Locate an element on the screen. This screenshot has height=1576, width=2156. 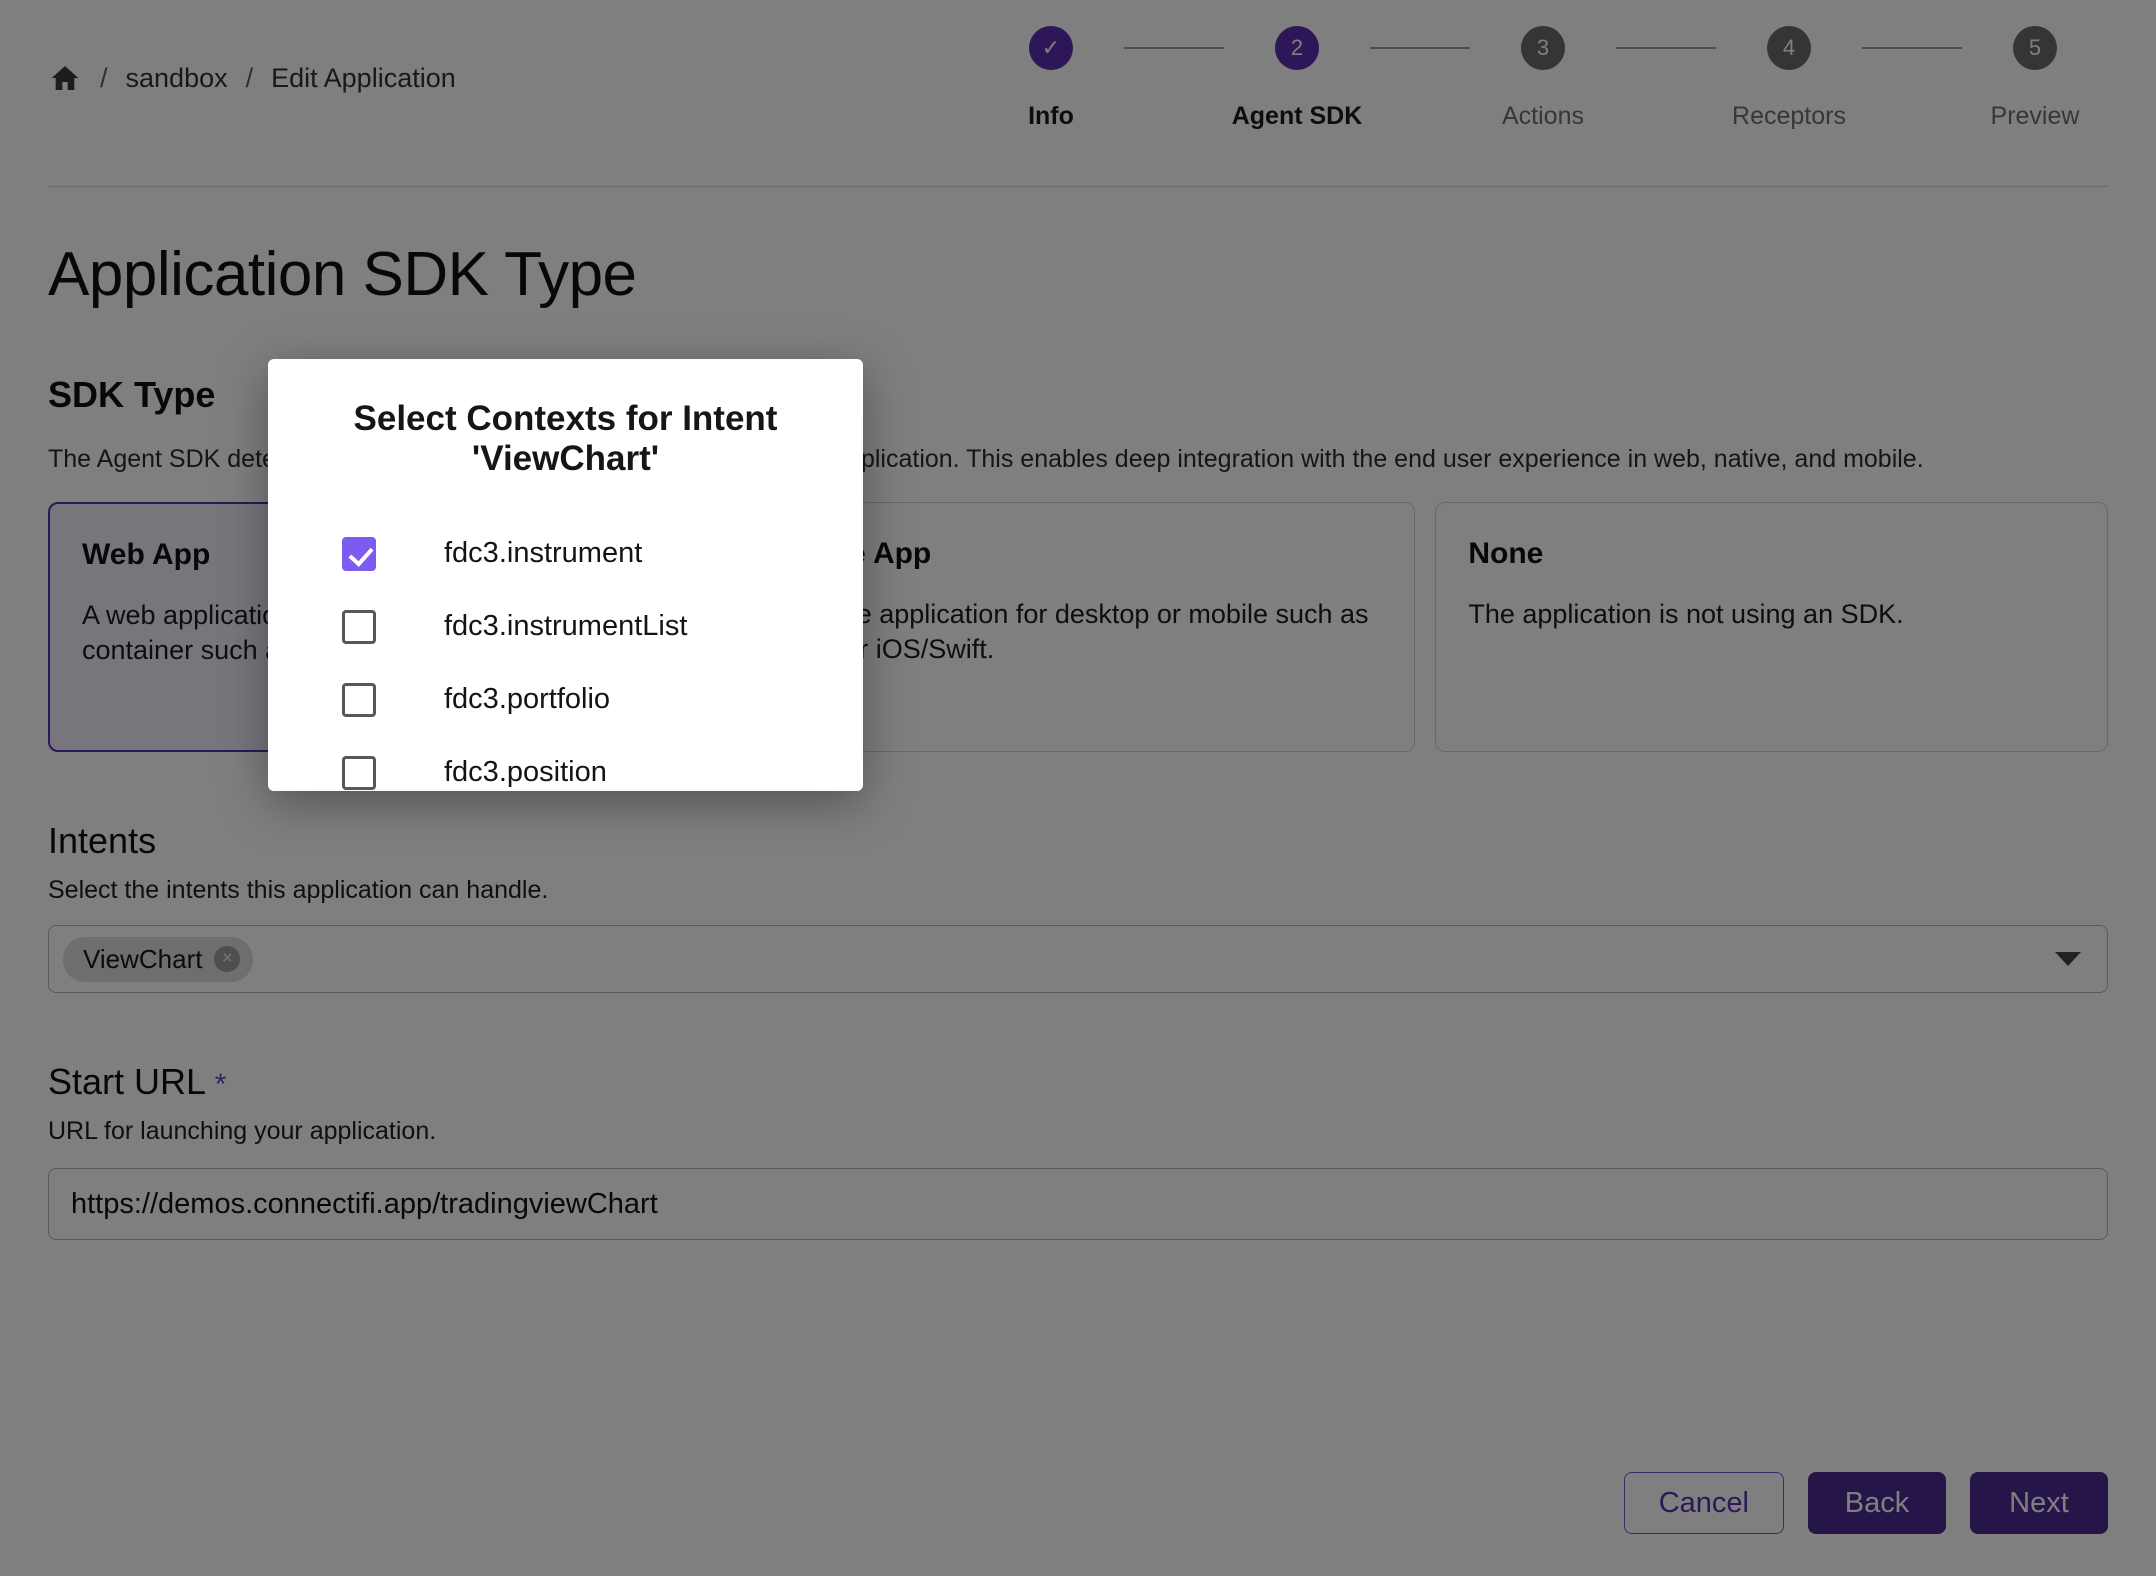
checkbox-fdc3-portfolio is located at coordinates (359, 699).